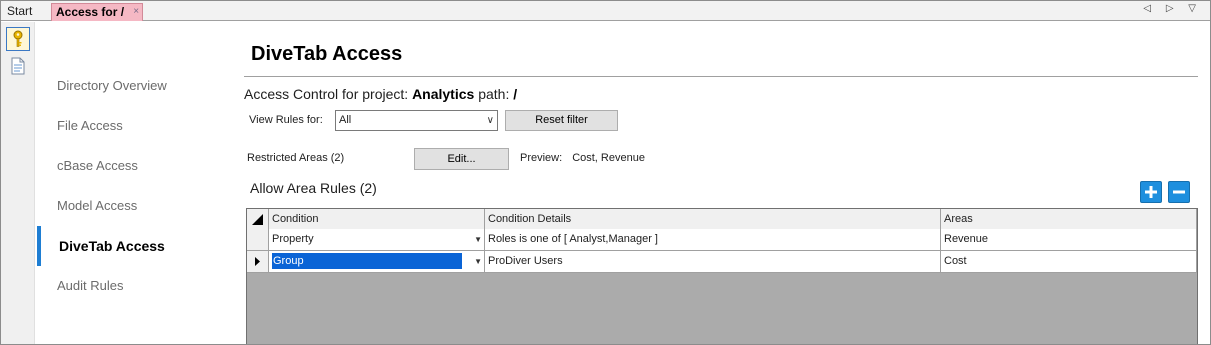  I want to click on tab-strip: Start Access for / × ◁ ▷ ▽, so click(605, 11).